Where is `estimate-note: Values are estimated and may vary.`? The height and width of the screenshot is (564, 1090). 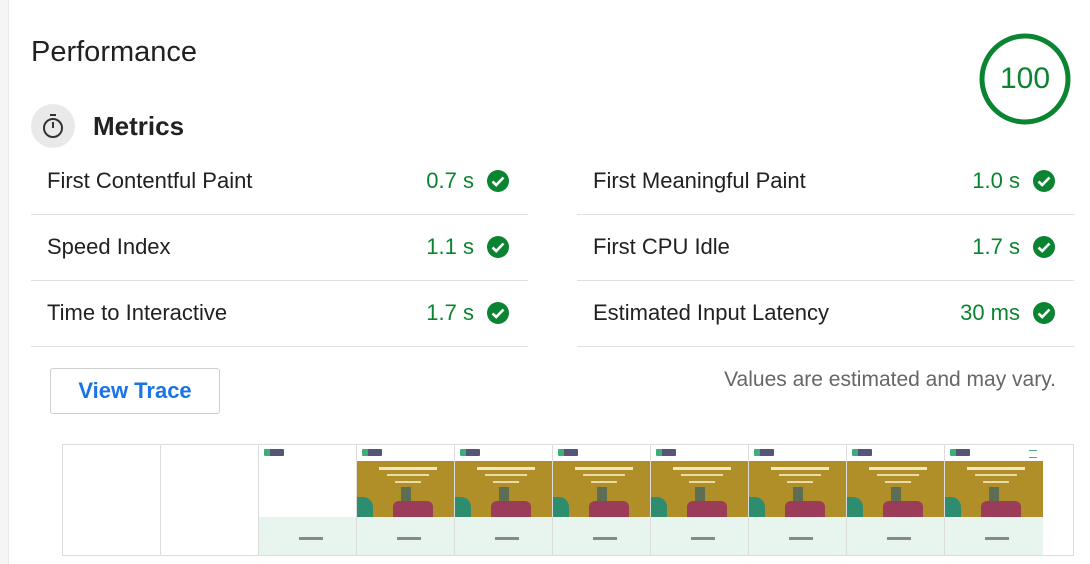
estimate-note: Values are estimated and may vary. is located at coordinates (890, 379).